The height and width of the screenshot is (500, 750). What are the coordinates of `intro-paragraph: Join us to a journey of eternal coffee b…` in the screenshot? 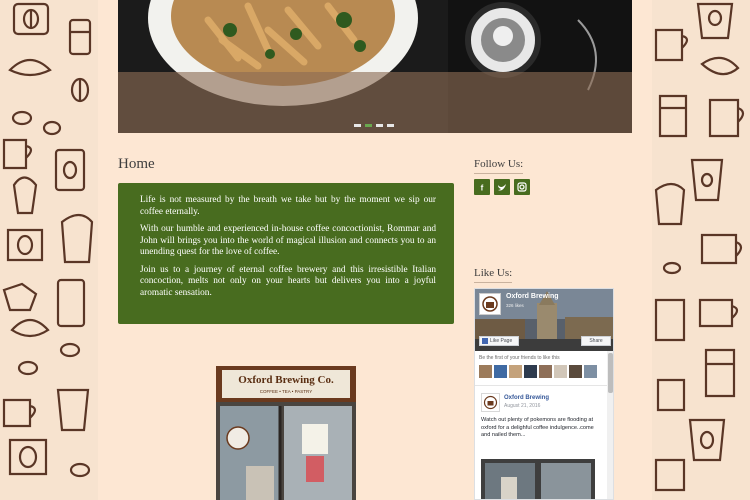 It's located at (288, 281).